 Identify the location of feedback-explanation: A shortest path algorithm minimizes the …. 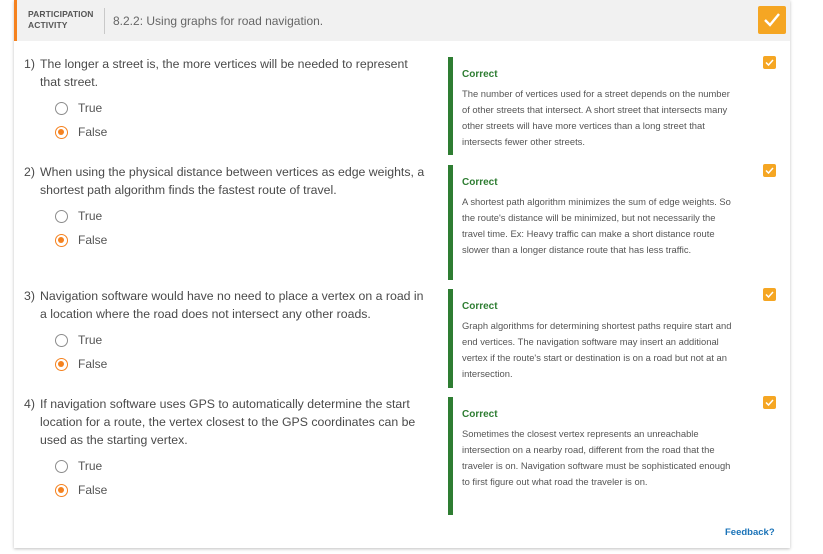
(596, 225).